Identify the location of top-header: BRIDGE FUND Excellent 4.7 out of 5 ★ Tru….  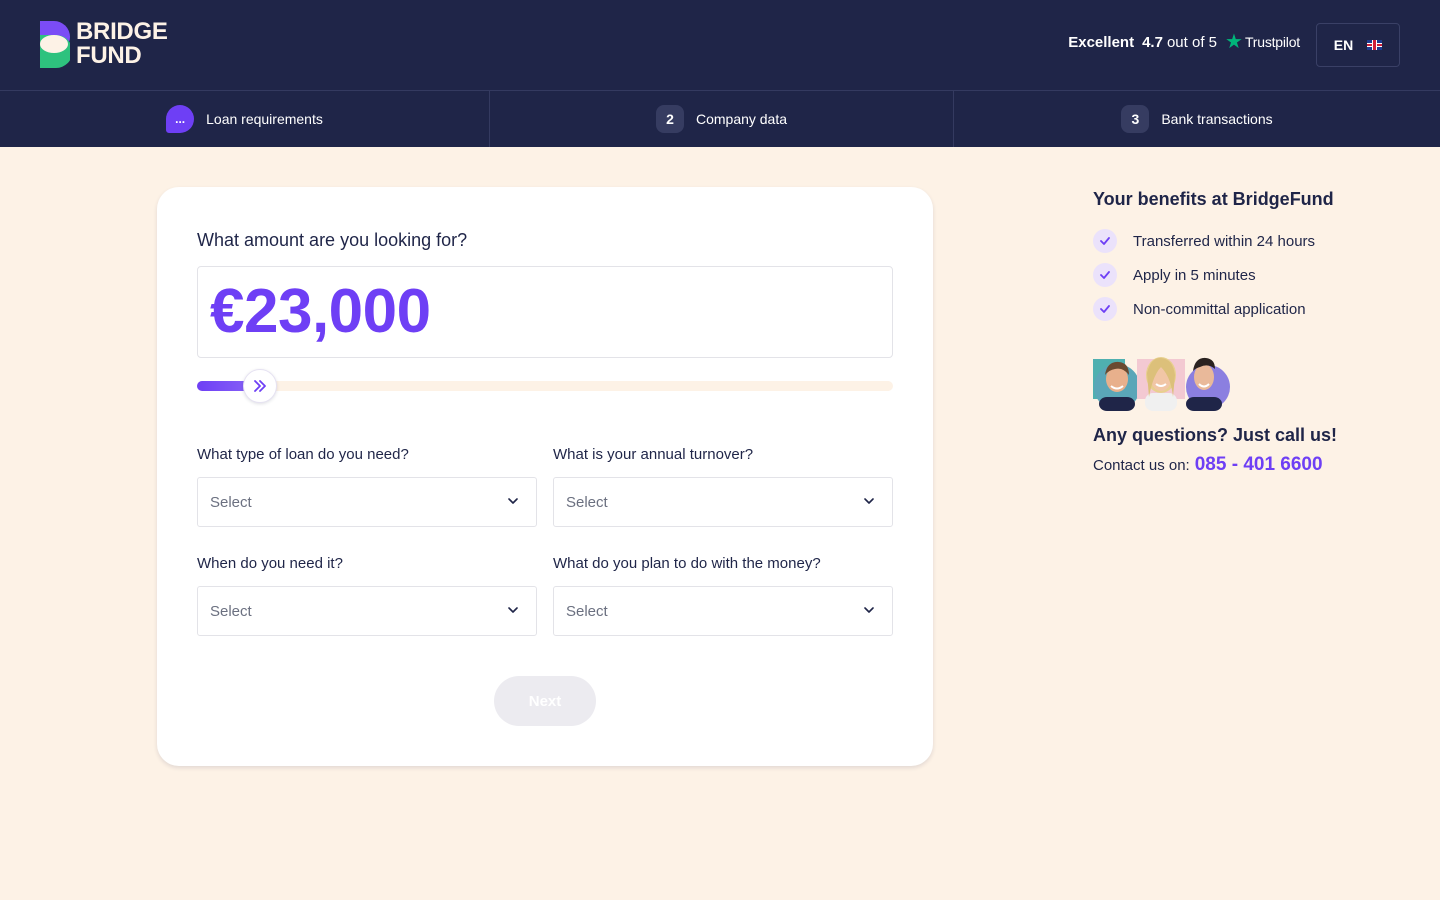
(720, 45).